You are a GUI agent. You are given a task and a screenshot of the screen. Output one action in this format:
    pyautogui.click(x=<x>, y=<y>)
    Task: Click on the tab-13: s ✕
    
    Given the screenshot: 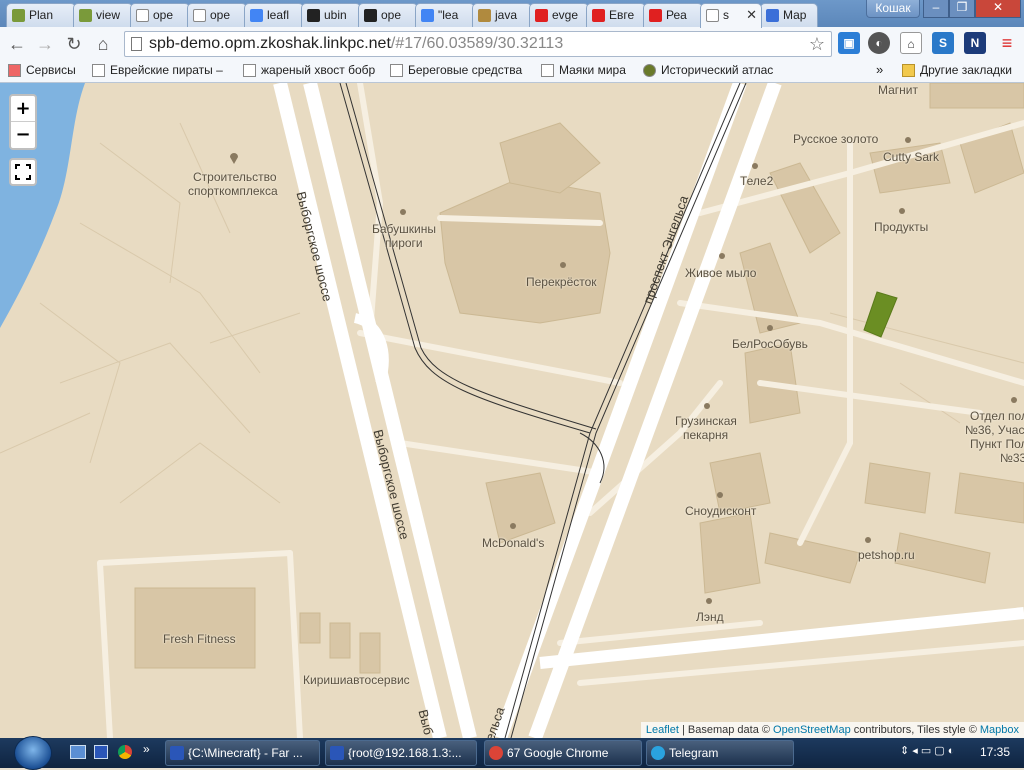 What is the action you would take?
    pyautogui.click(x=731, y=15)
    